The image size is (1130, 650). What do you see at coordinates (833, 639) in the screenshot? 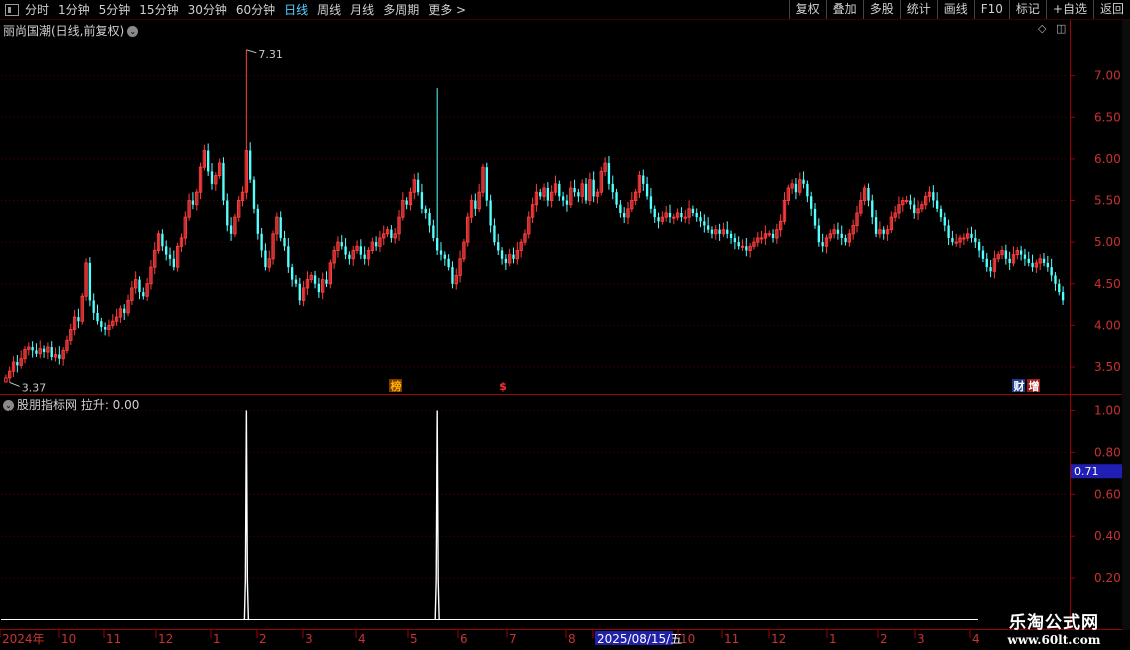
I see `date-tick-label: 1` at bounding box center [833, 639].